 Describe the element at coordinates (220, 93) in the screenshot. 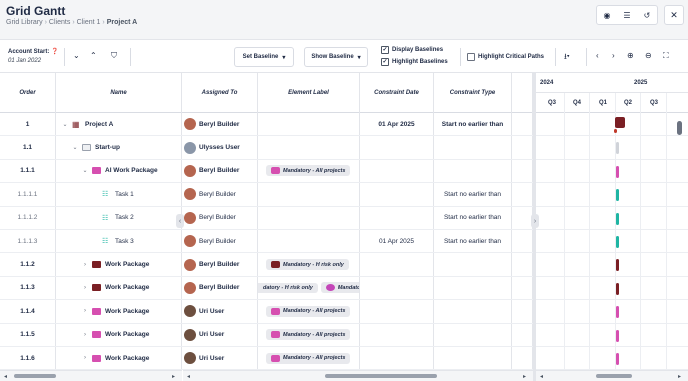

I see `column-header-assigned-to: Assigned To` at that location.